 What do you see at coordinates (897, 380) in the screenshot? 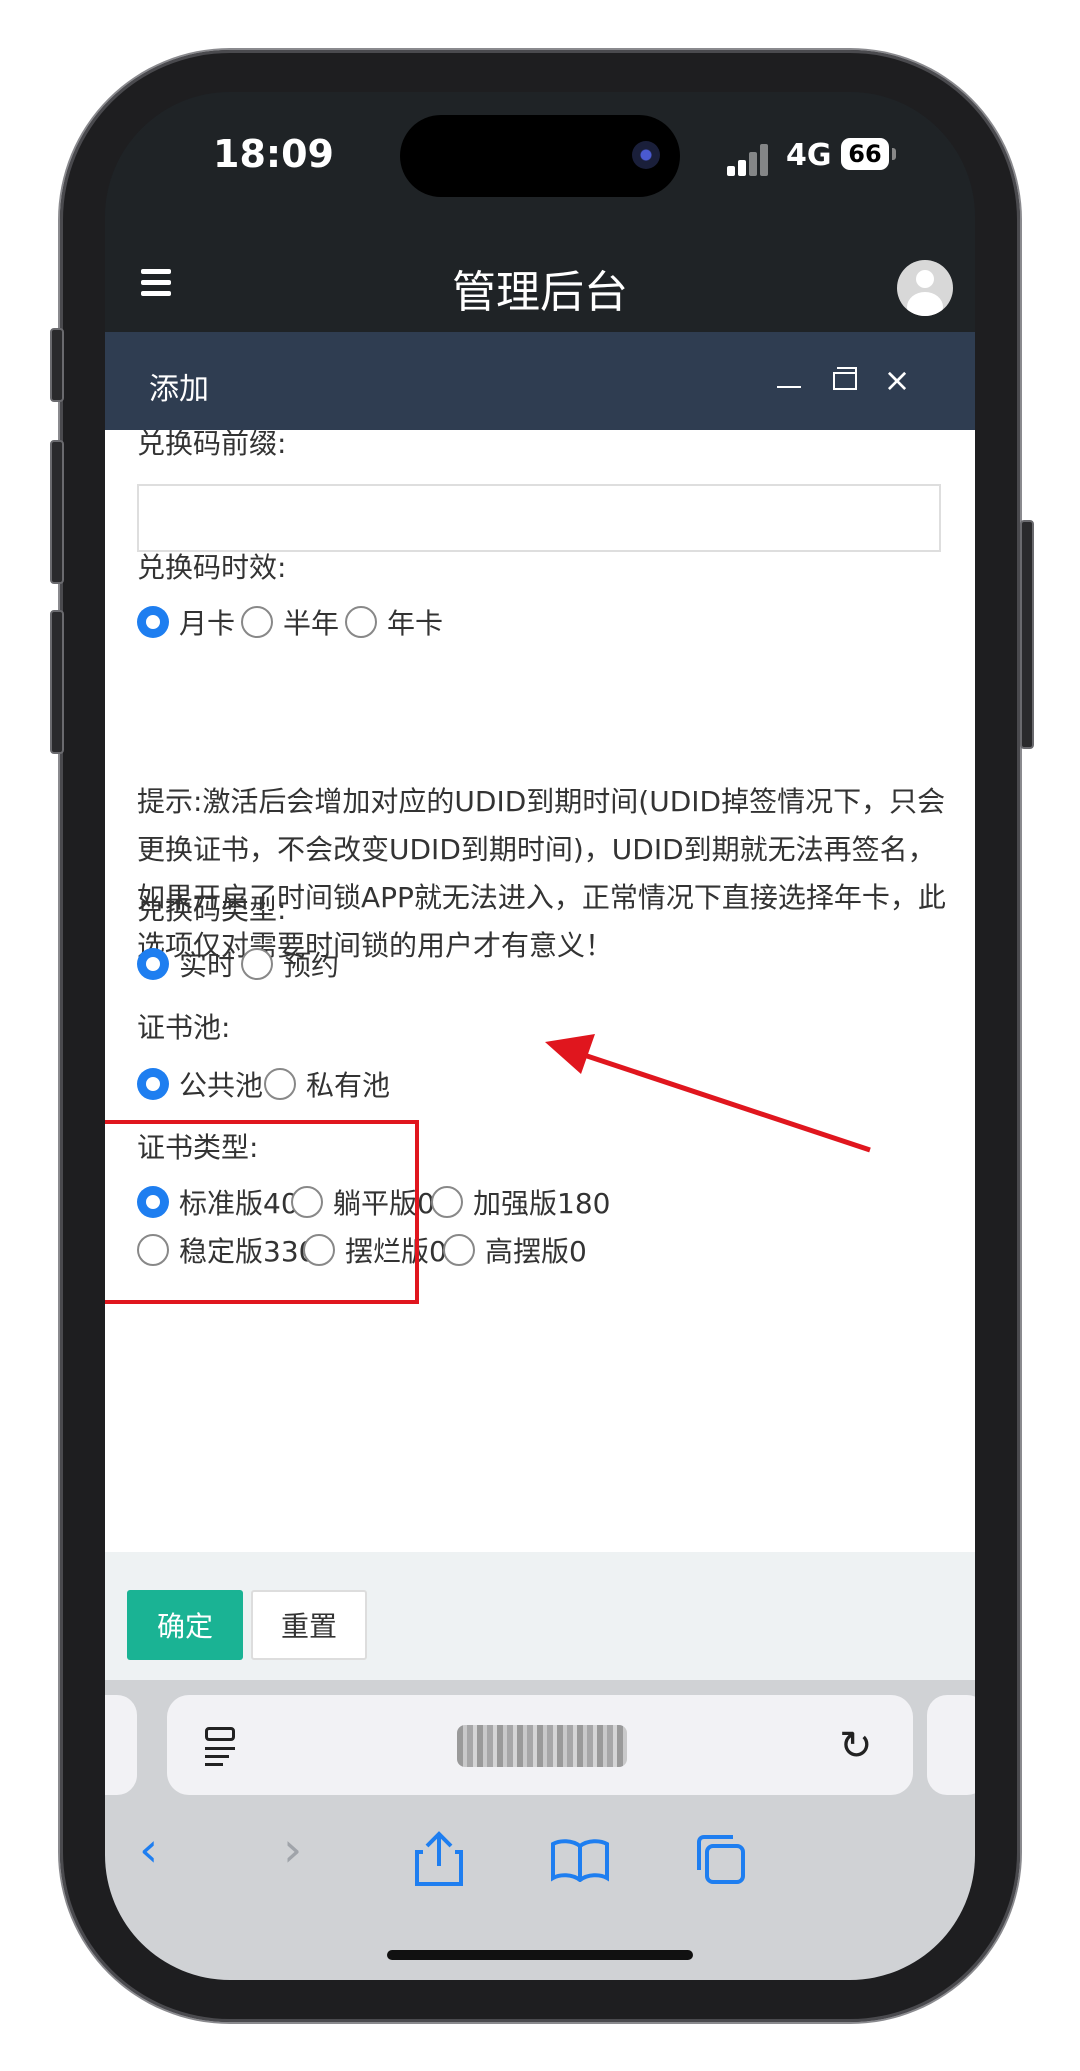
I see `close-icon: ×` at bounding box center [897, 380].